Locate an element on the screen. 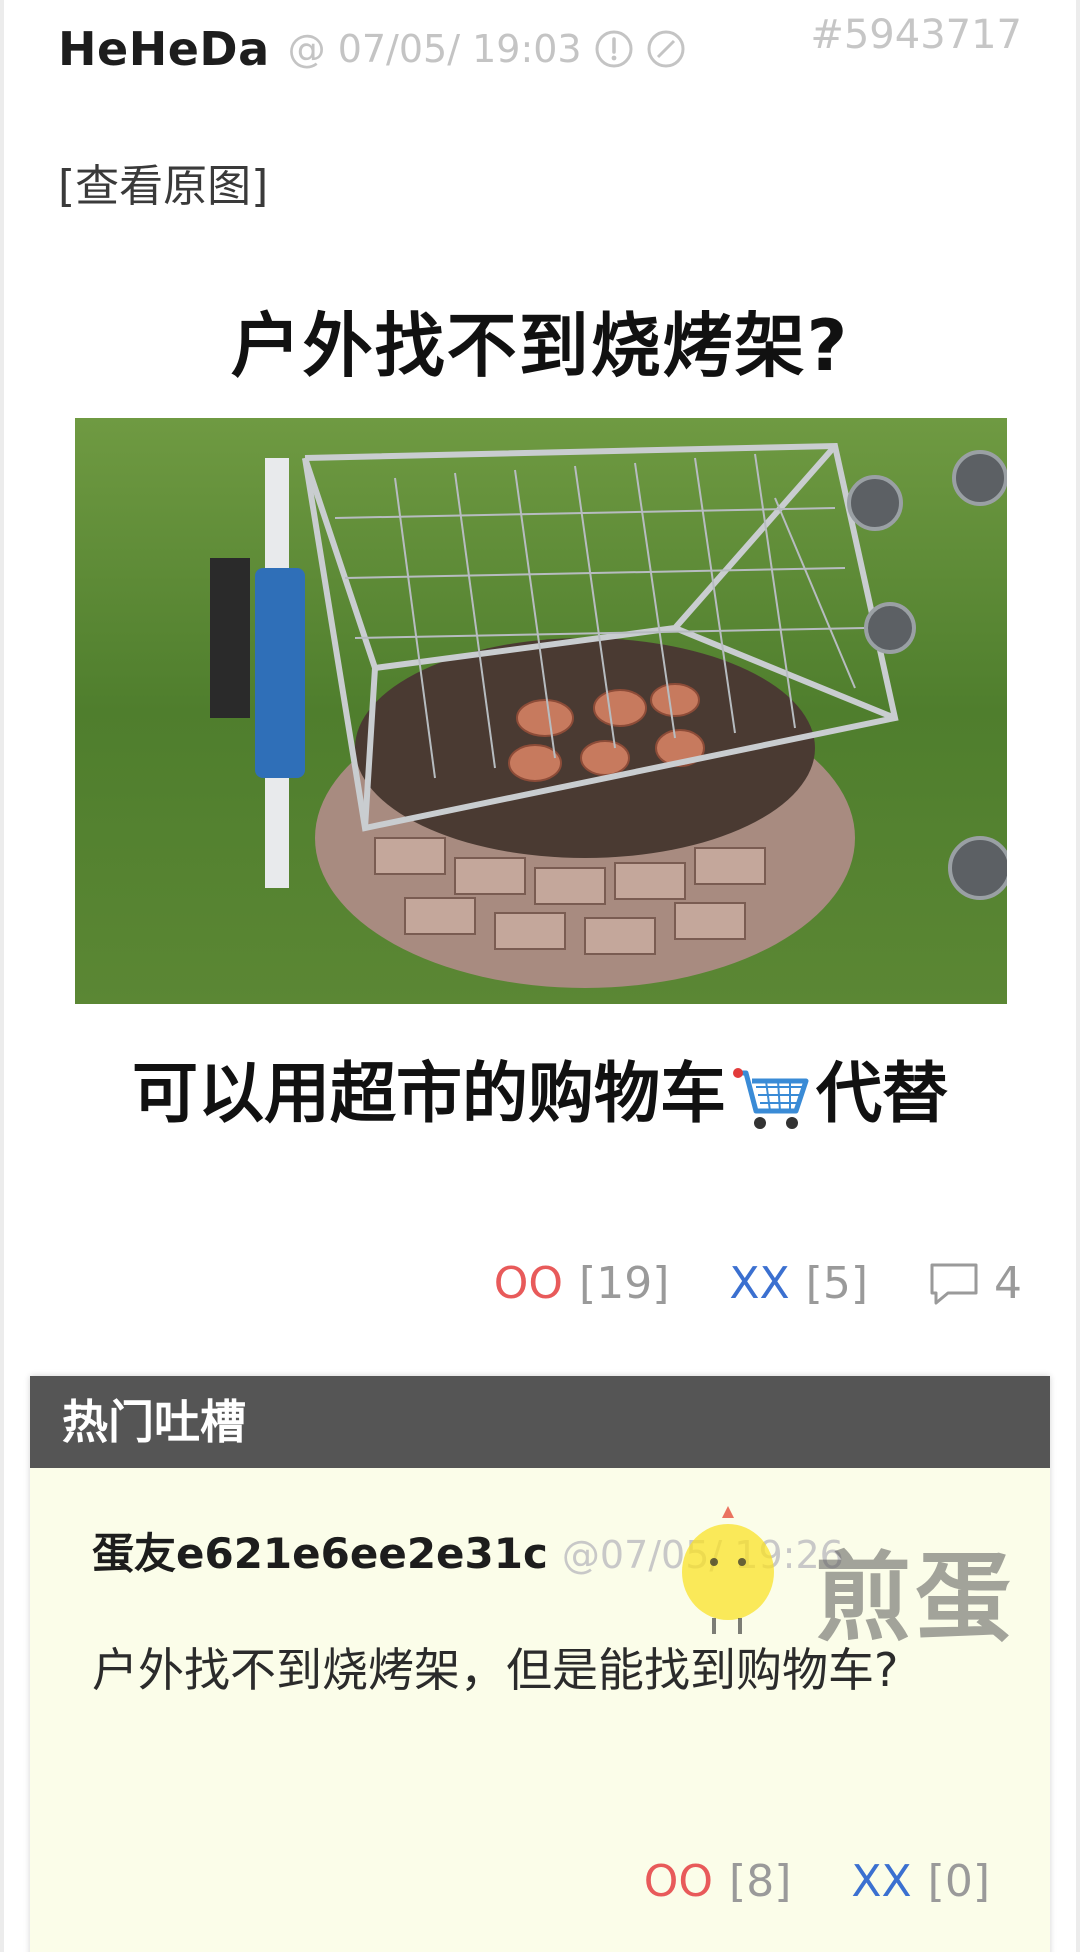  comment-time: @07/05/ 19:26 is located at coordinates (702, 1555).